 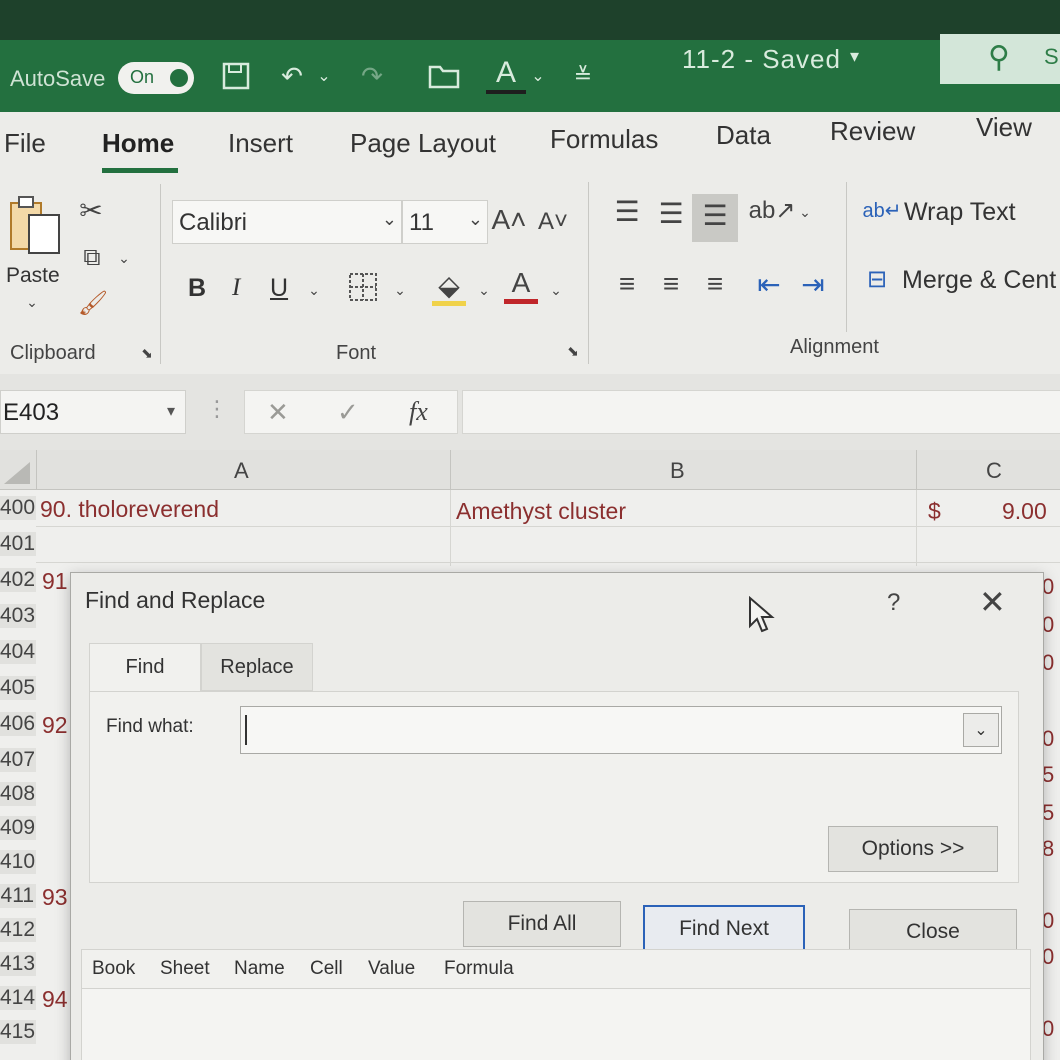 I want to click on cut-icon: ✂, so click(x=91, y=210).